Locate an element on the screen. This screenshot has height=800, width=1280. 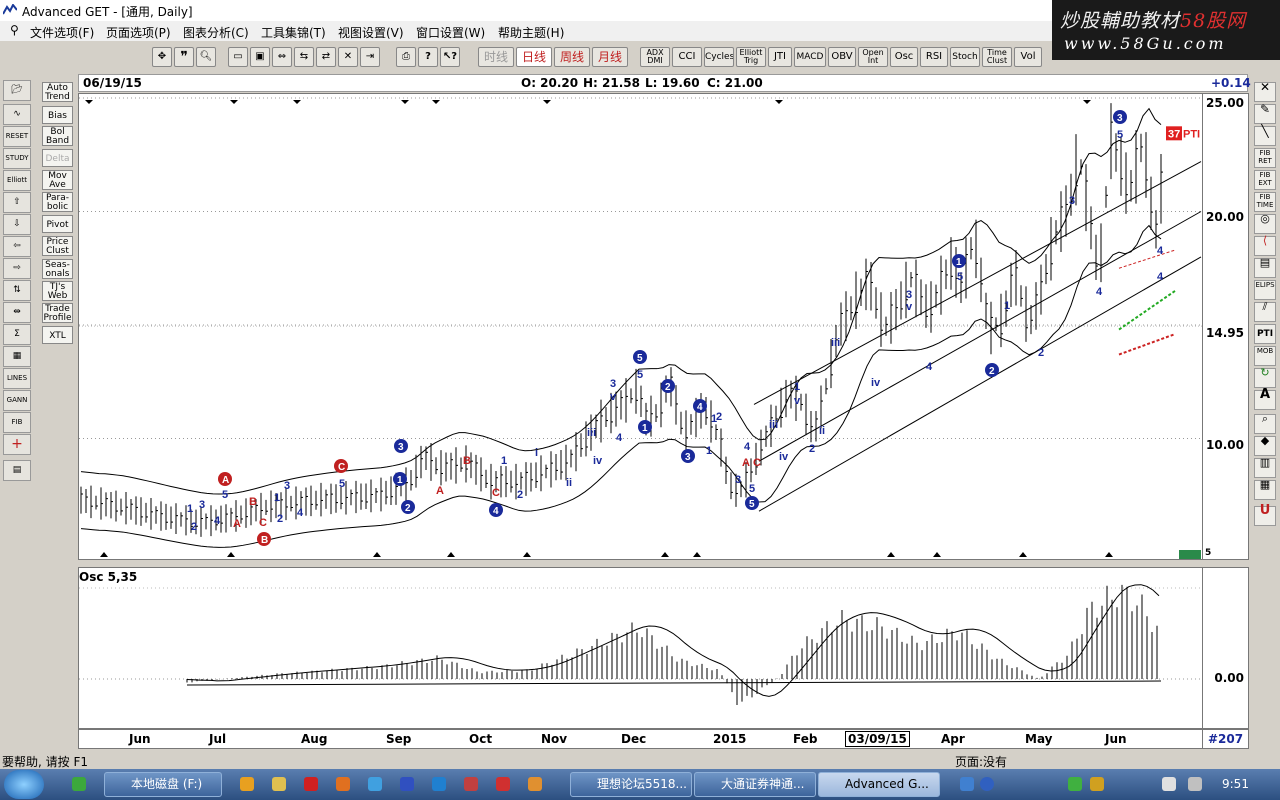
close-chart-icon: ✕ is located at coordinates (1265, 91).